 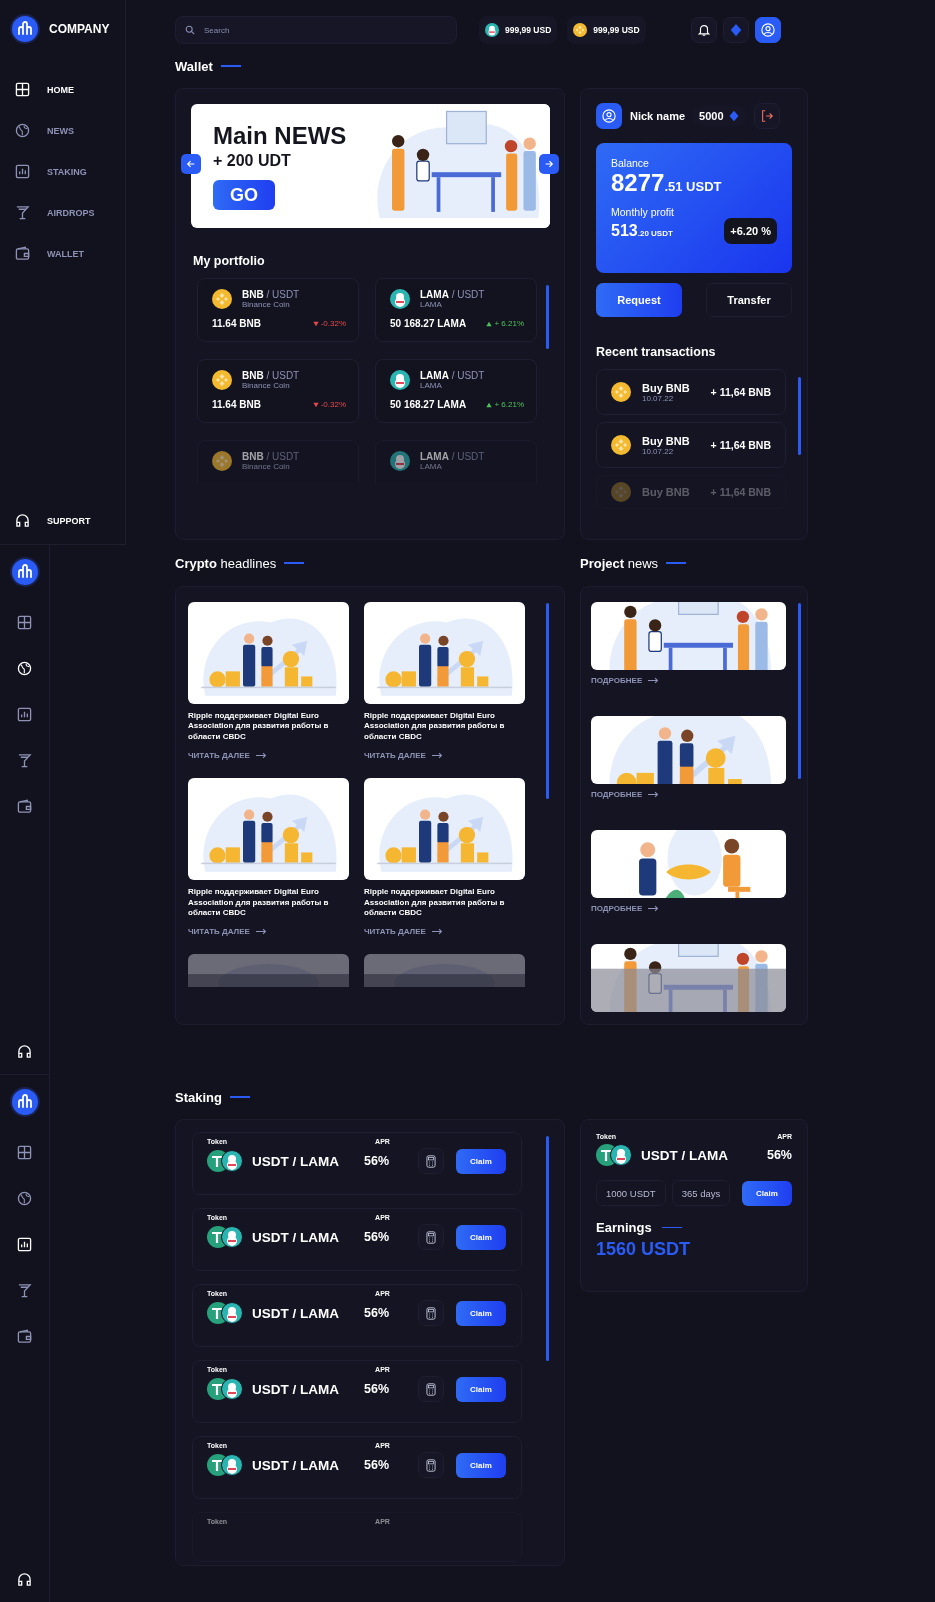 What do you see at coordinates (316, 30) in the screenshot?
I see `search-field: Search` at bounding box center [316, 30].